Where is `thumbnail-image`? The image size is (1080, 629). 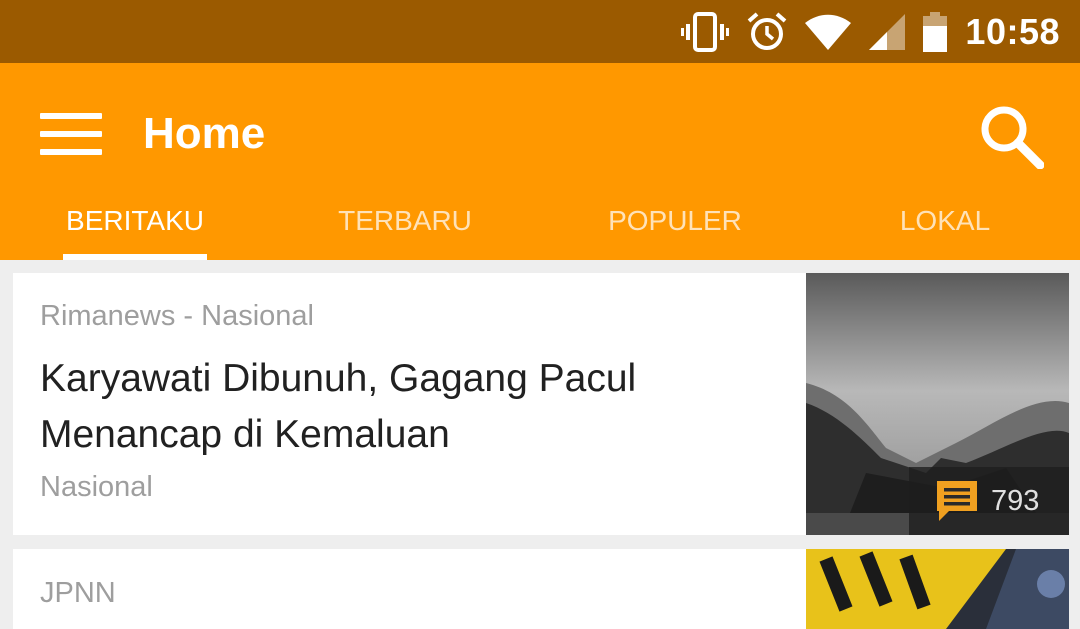 thumbnail-image is located at coordinates (937, 589).